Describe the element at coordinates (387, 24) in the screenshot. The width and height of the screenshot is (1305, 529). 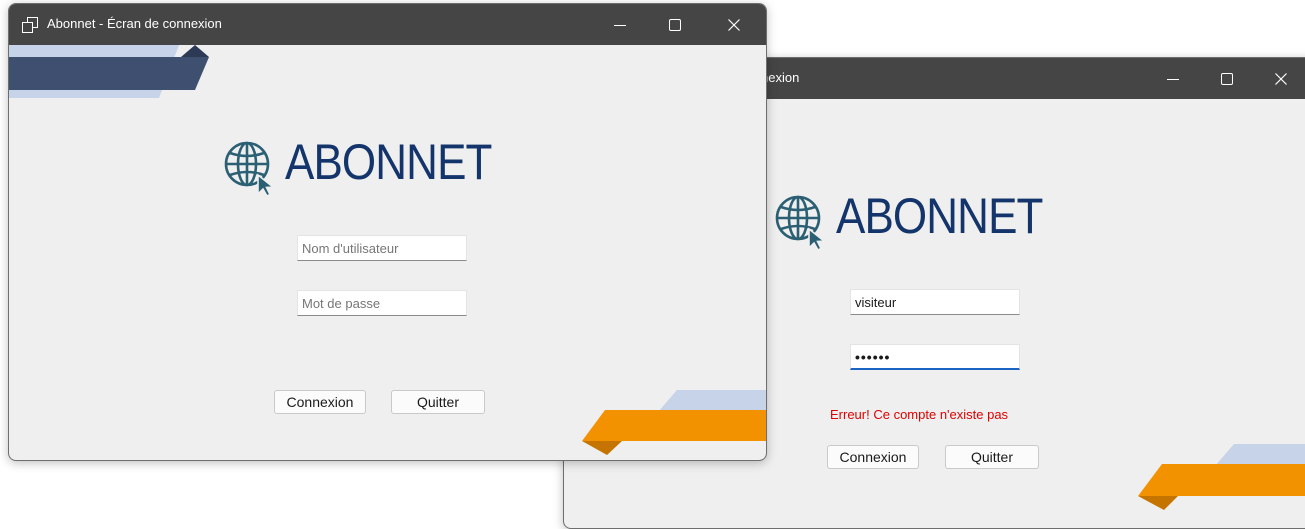
I see `title-bar: Abonnet - Écran de connexion` at that location.